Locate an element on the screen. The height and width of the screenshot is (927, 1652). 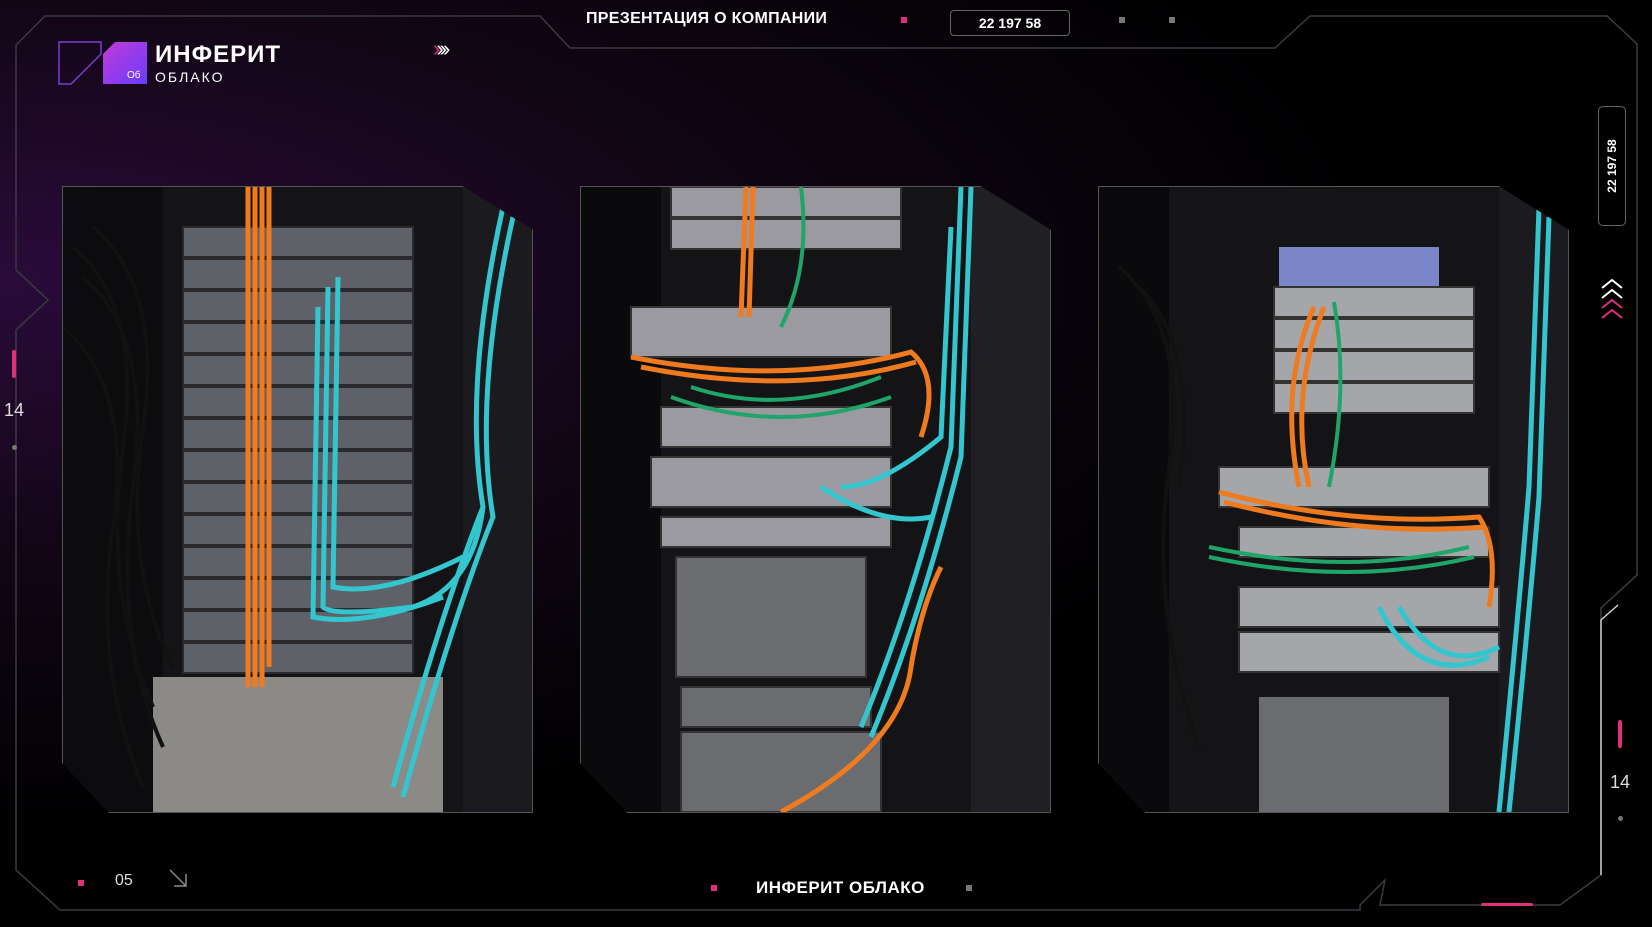
right-side-number: 14 is located at coordinates (1620, 782).